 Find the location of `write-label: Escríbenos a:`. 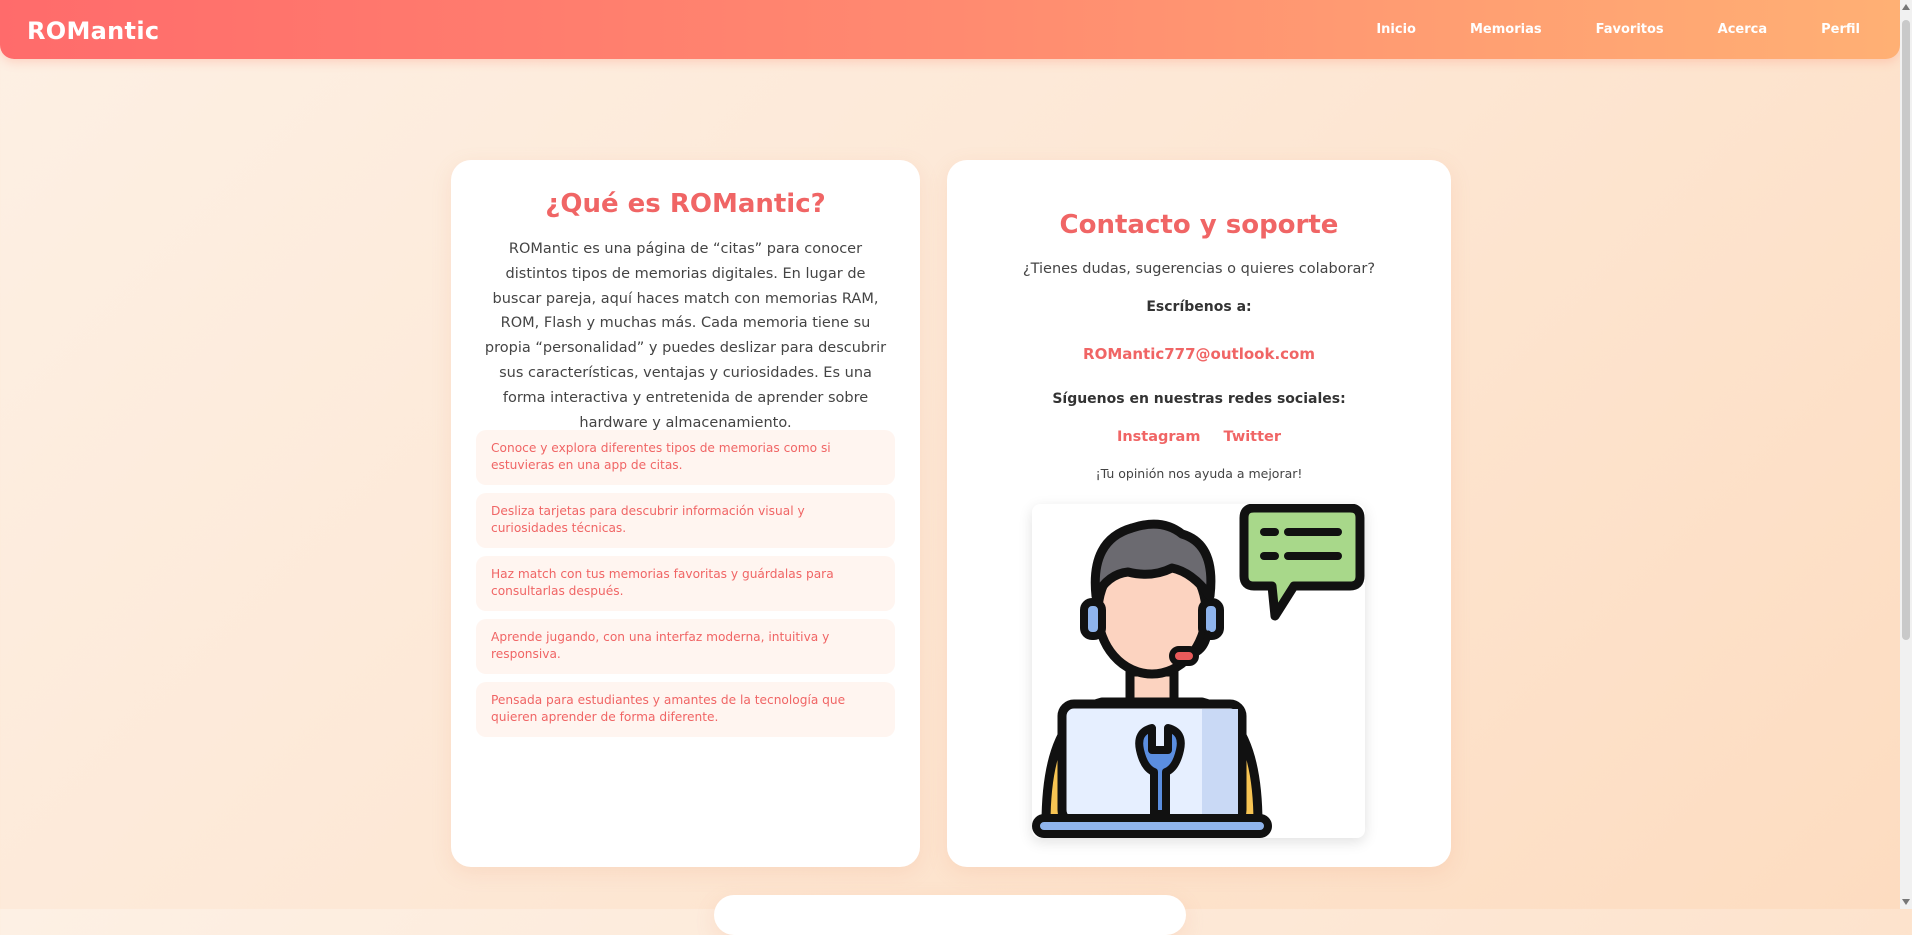

write-label: Escríbenos a: is located at coordinates (1199, 307).